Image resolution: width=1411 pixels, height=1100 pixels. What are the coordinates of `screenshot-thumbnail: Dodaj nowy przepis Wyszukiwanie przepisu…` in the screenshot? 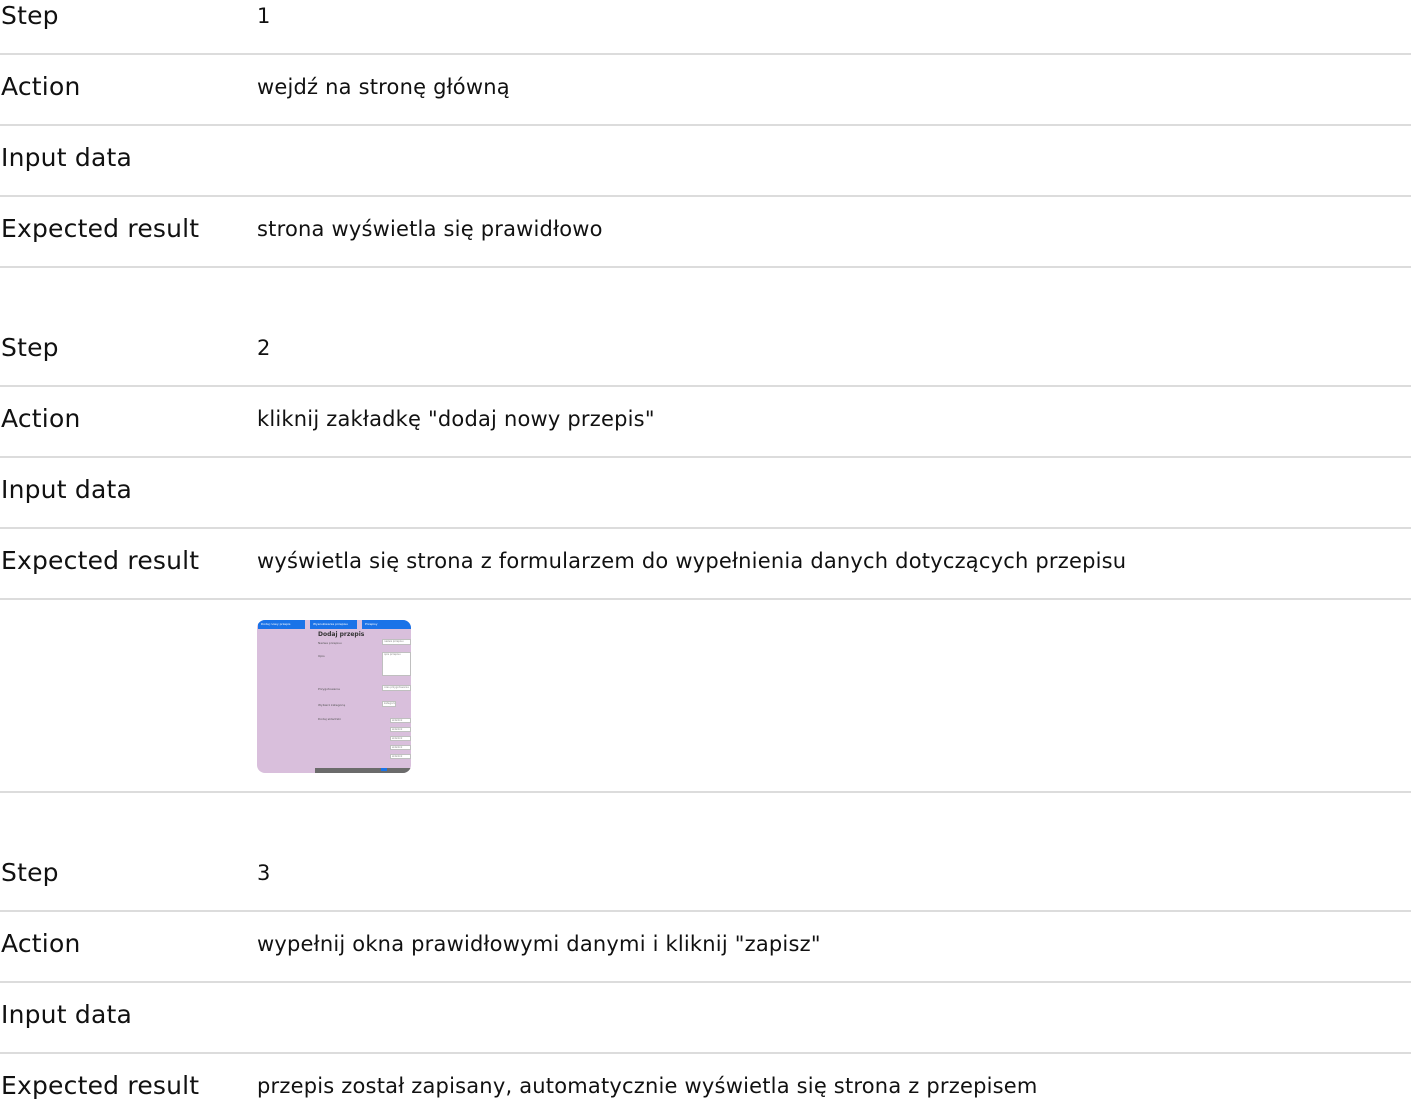 It's located at (334, 696).